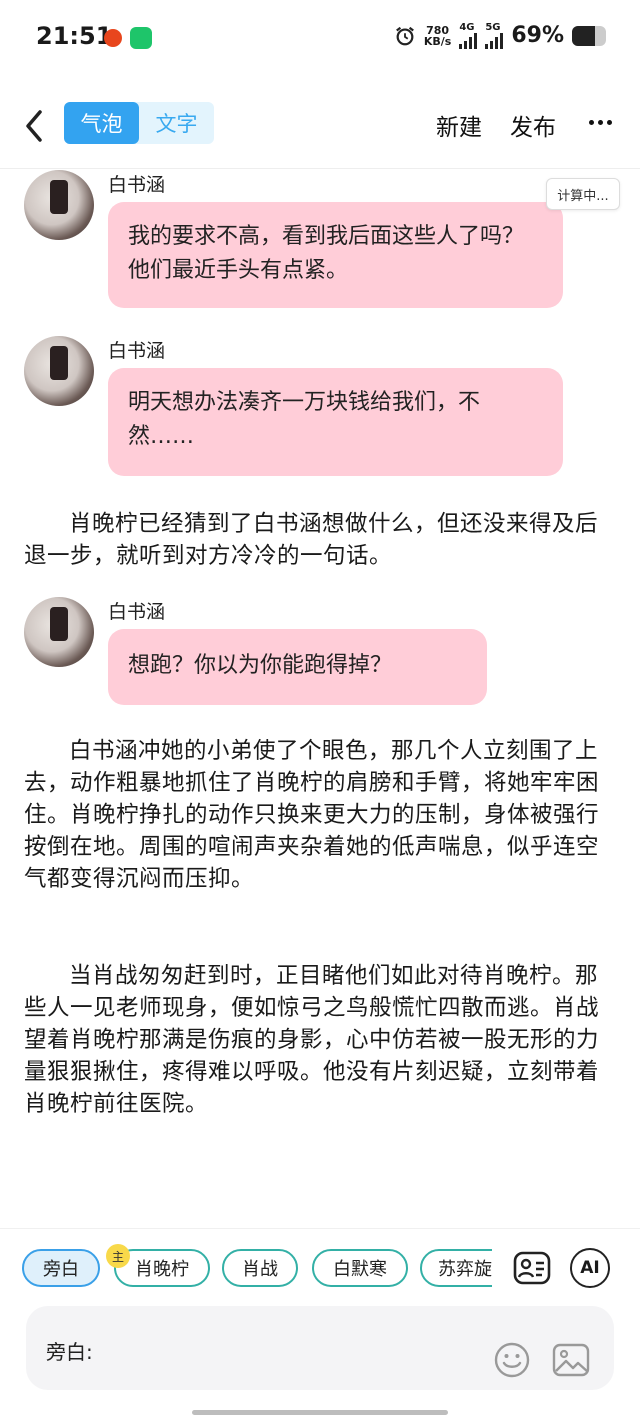 This screenshot has width=640, height=1418. Describe the element at coordinates (320, 168) in the screenshot. I see `header-divider` at that location.